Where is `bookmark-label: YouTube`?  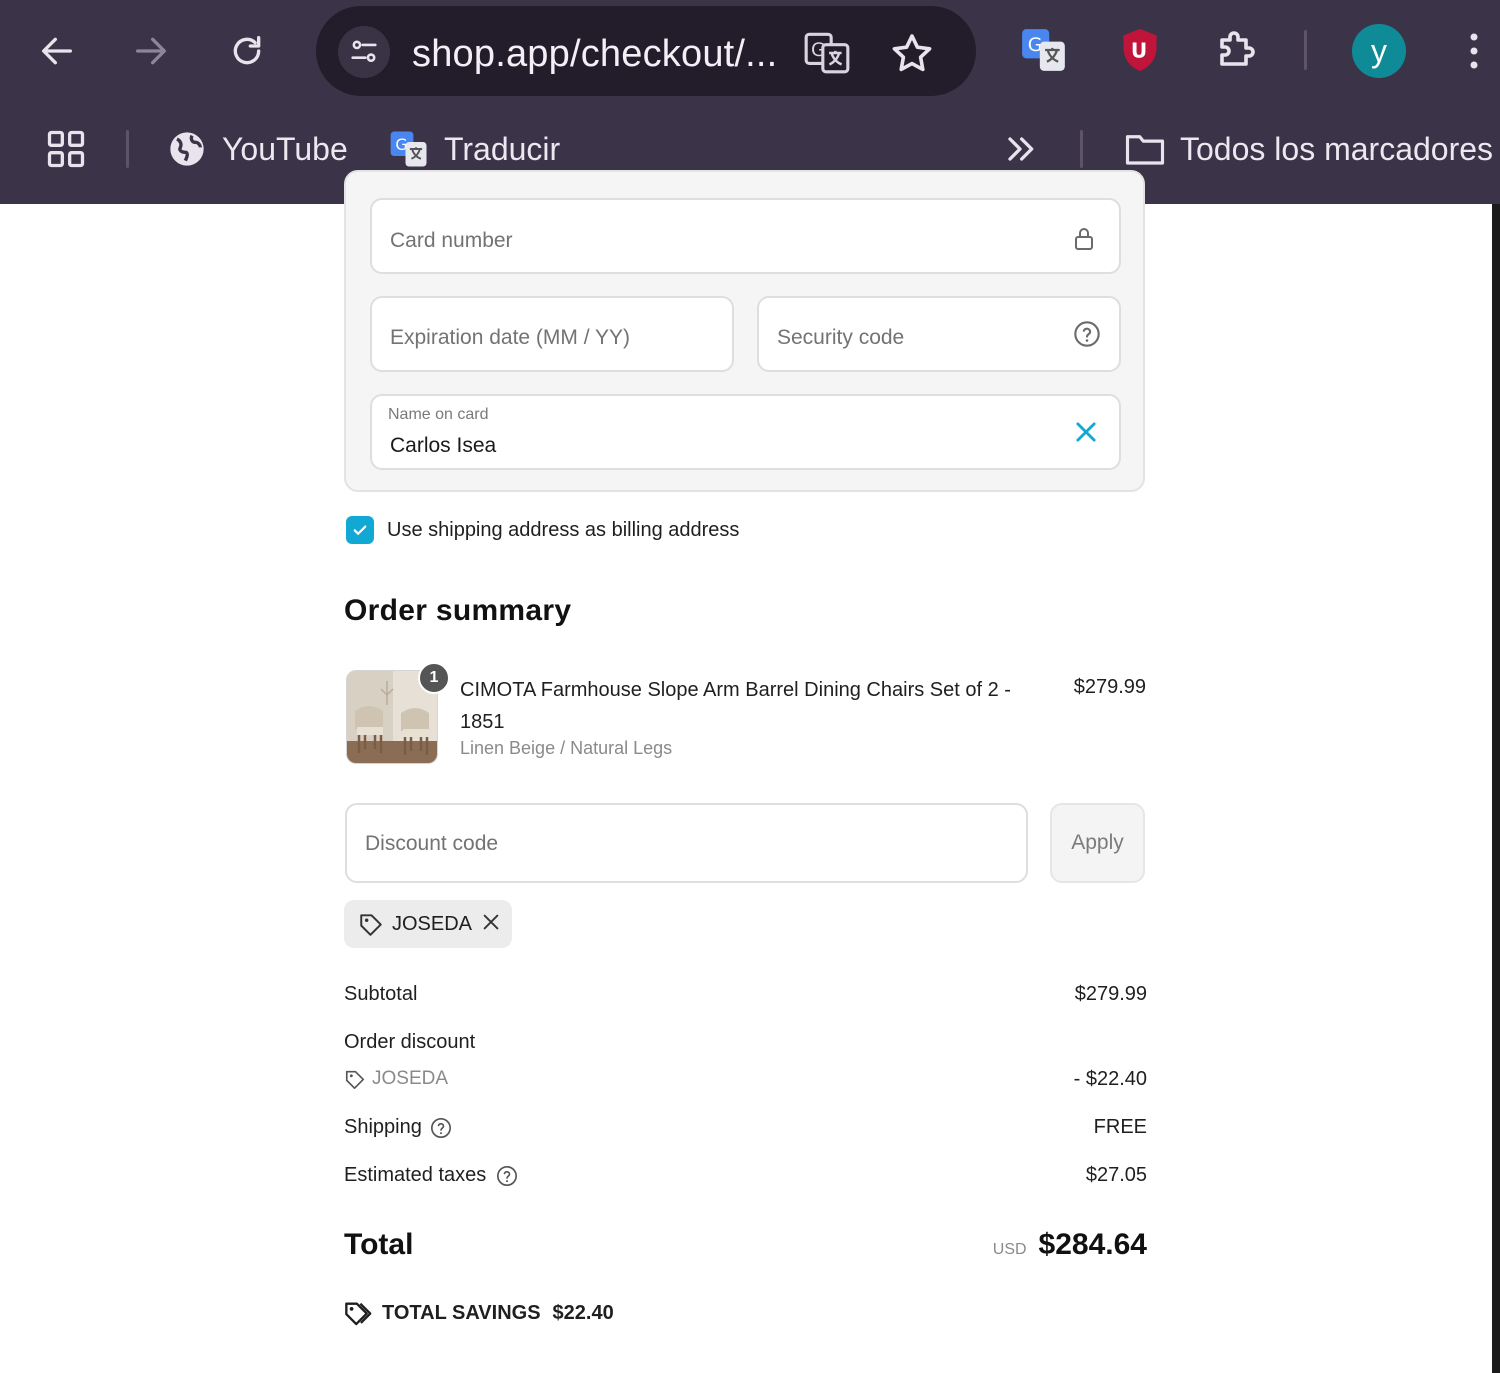 bookmark-label: YouTube is located at coordinates (285, 148).